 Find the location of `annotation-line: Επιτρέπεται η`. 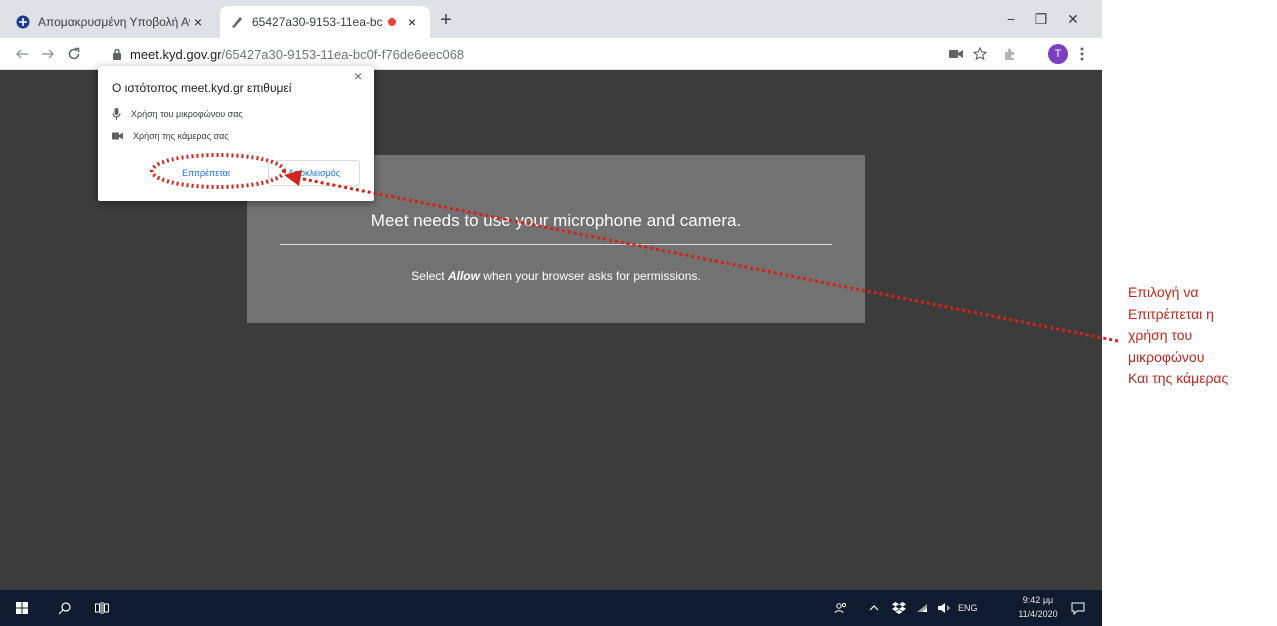

annotation-line: Επιτρέπεται η is located at coordinates (1171, 313).